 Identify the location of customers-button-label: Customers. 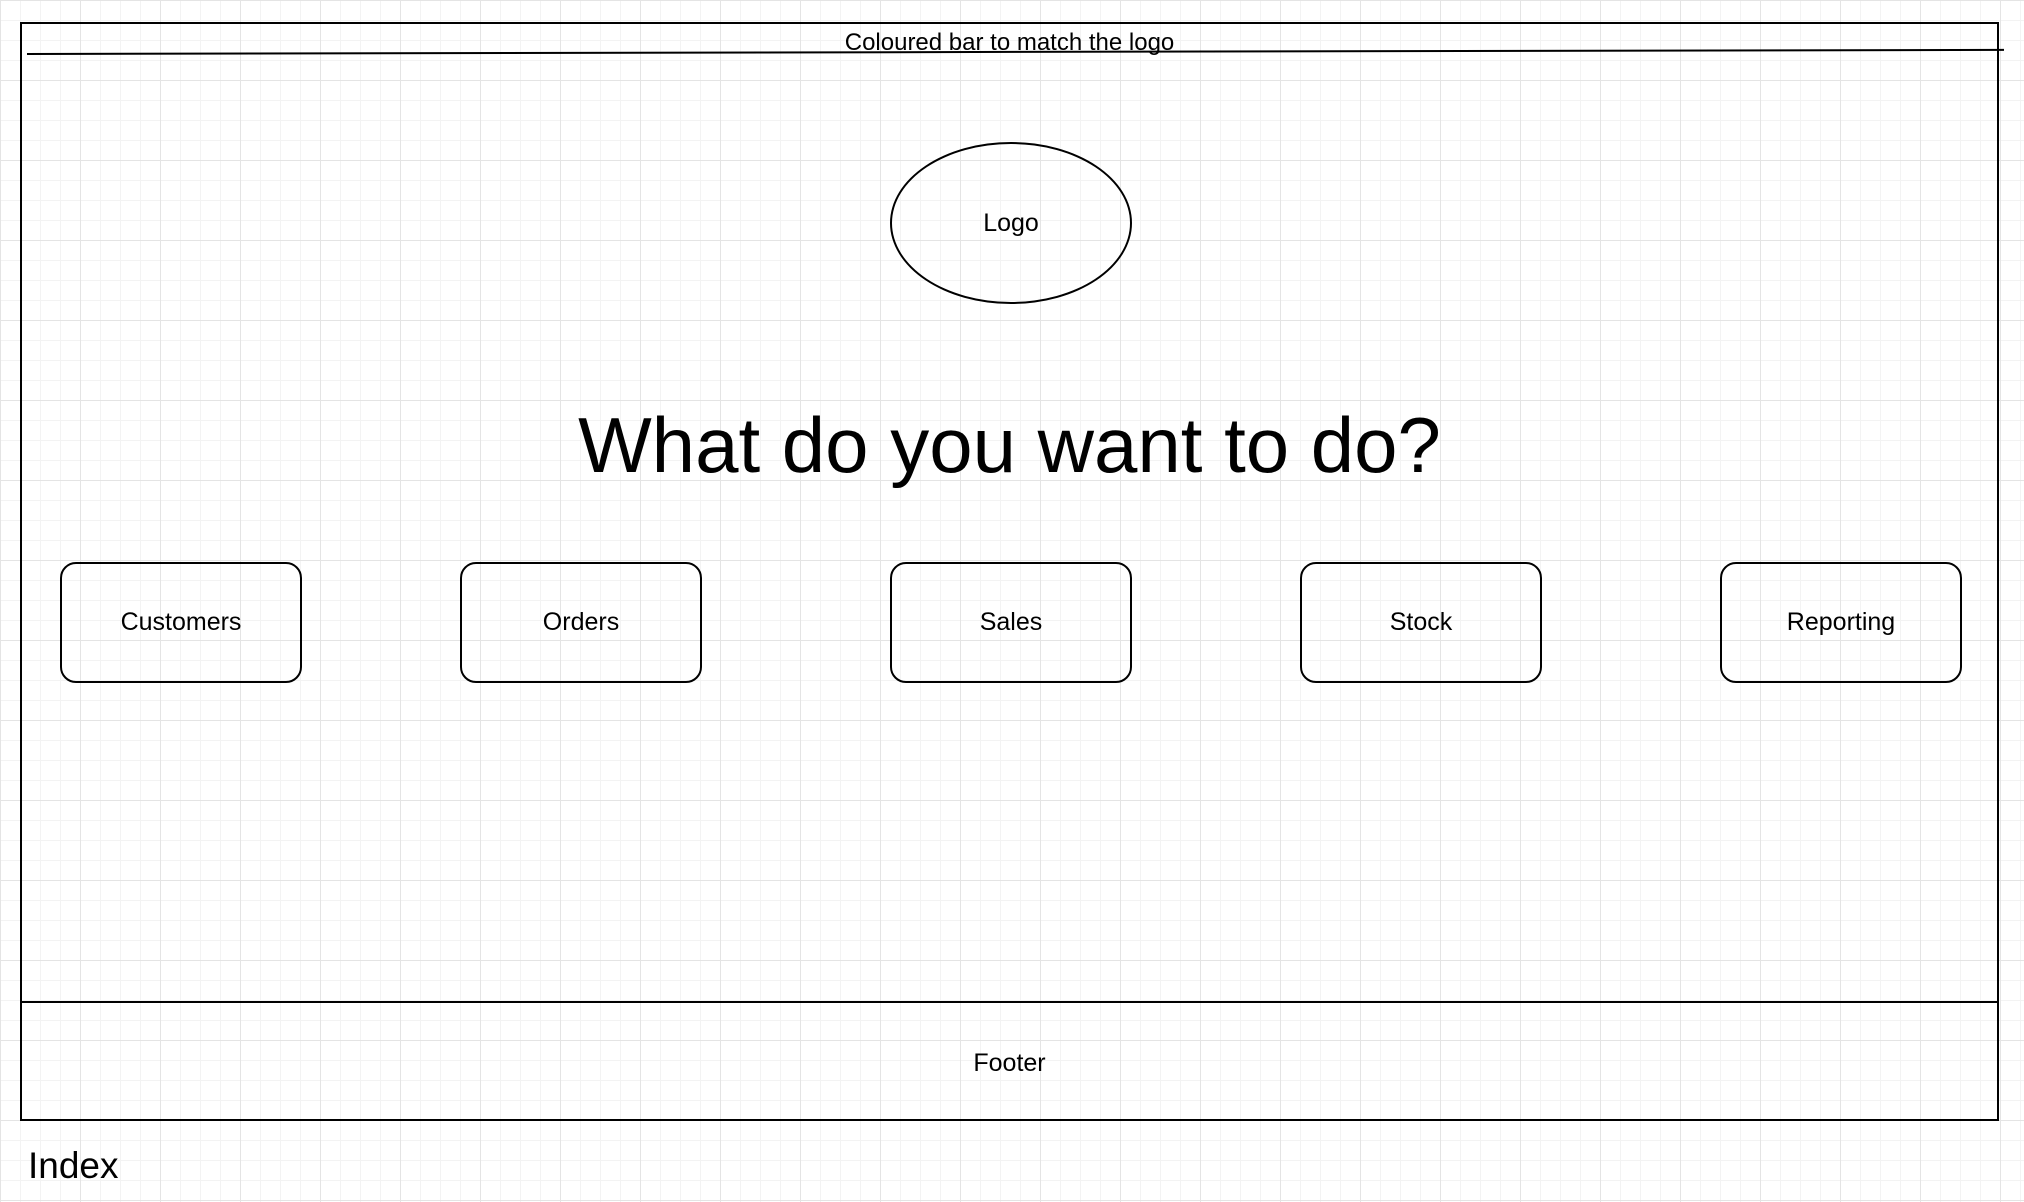
(181, 622).